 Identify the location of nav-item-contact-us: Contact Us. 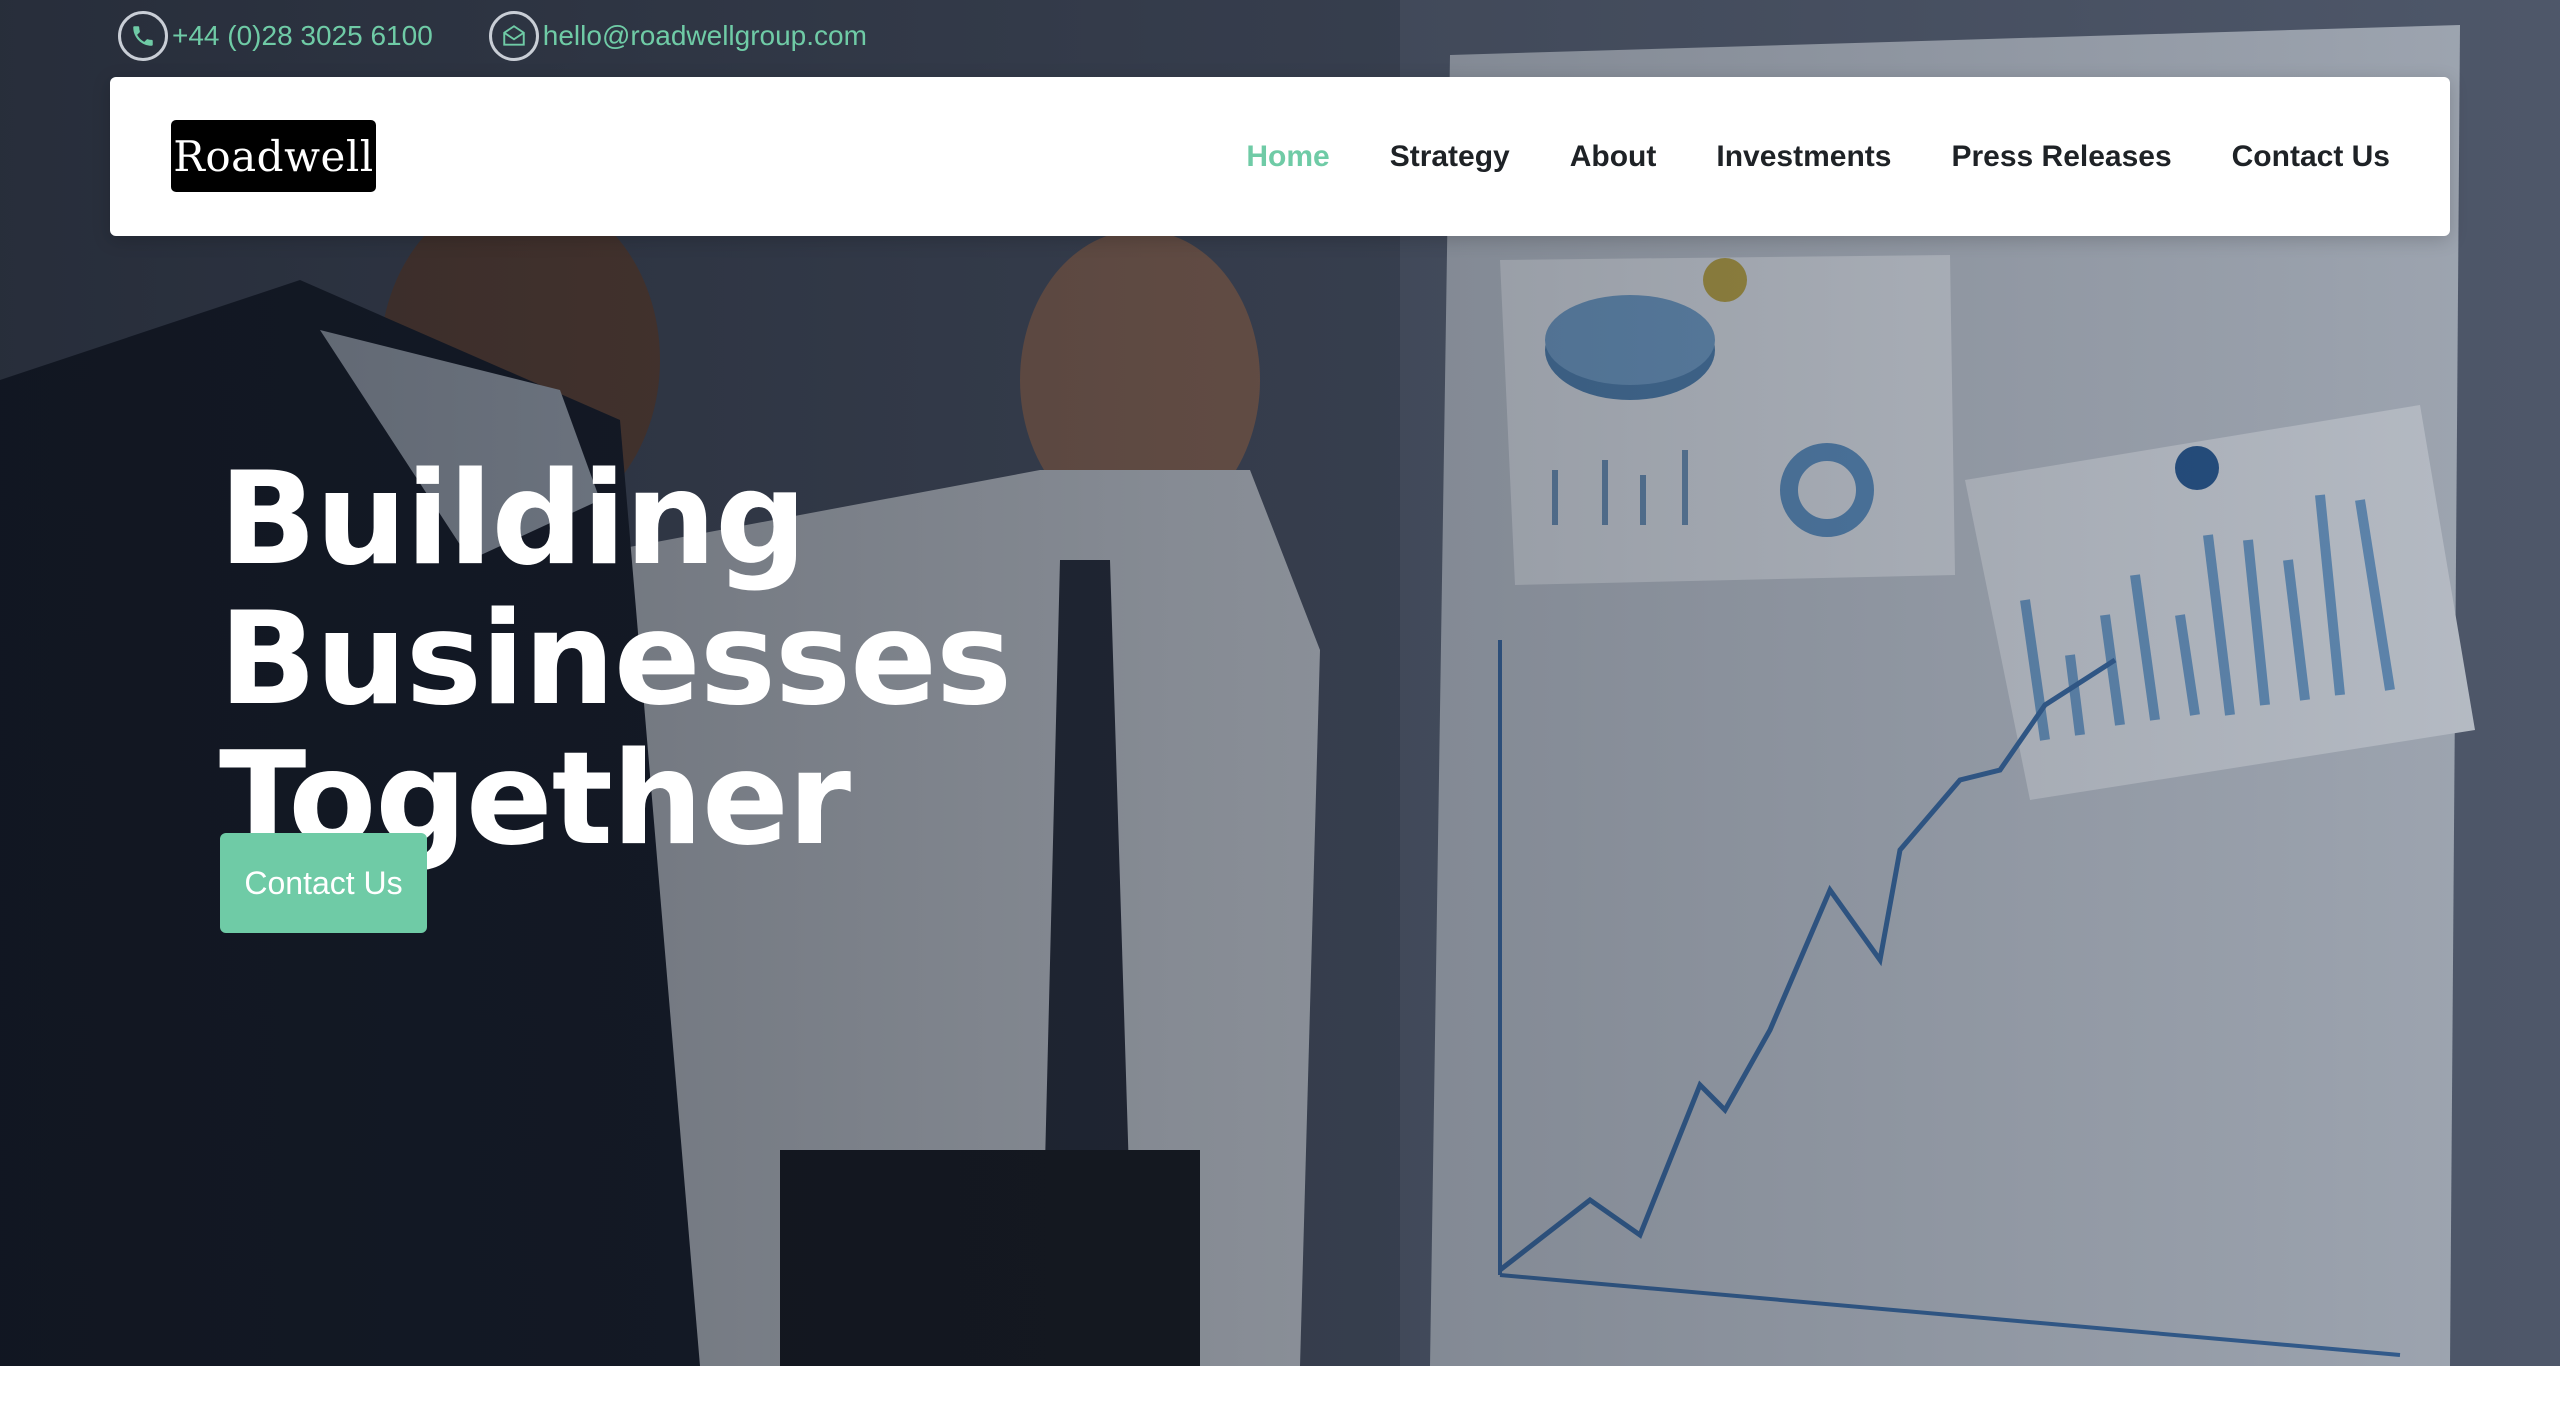
(2311, 157).